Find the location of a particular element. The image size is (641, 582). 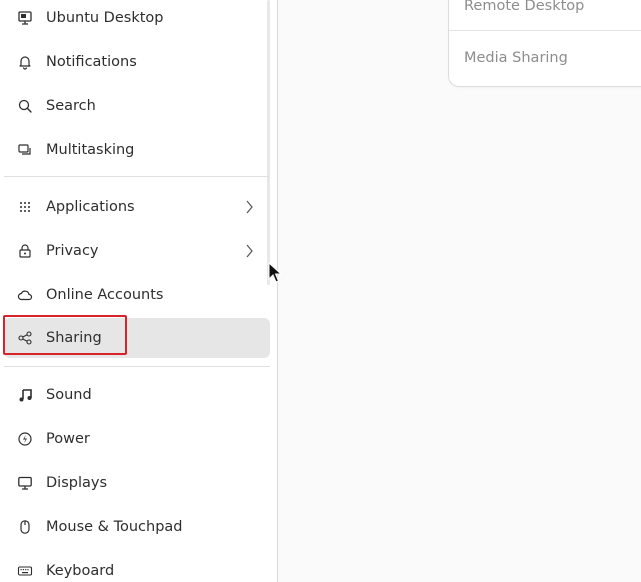

sidebar-item-power: Power is located at coordinates (137, 439).